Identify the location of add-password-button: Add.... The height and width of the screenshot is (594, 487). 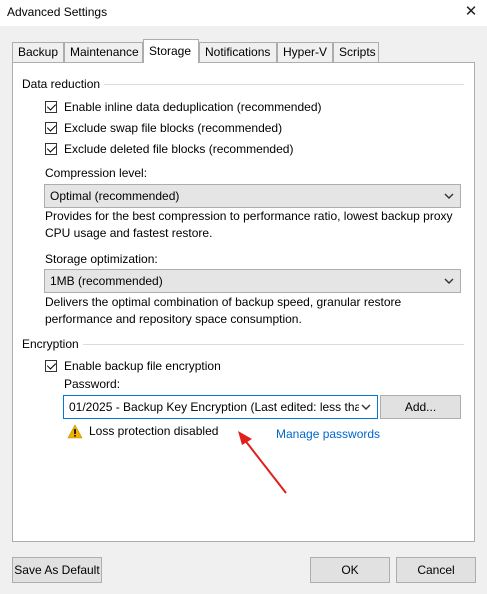
(420, 407).